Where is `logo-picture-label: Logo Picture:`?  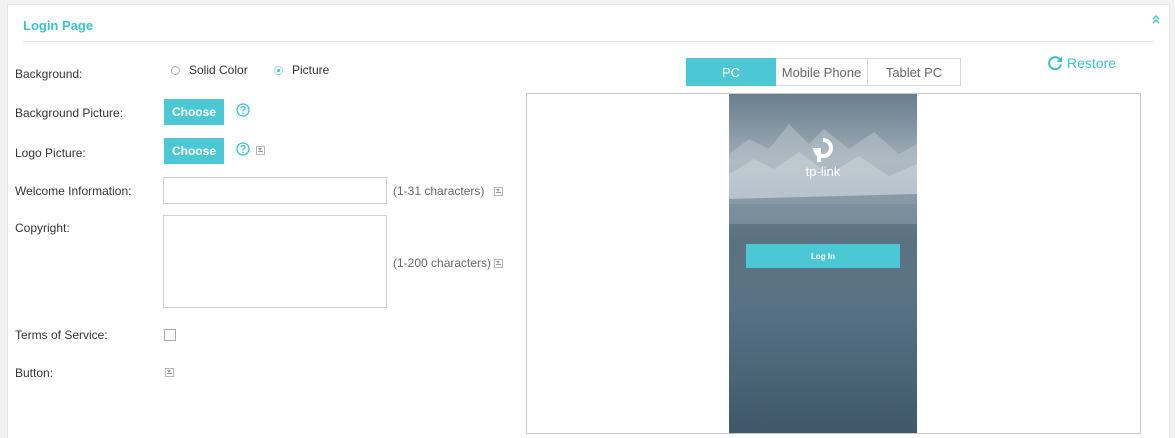 logo-picture-label: Logo Picture: is located at coordinates (50, 153).